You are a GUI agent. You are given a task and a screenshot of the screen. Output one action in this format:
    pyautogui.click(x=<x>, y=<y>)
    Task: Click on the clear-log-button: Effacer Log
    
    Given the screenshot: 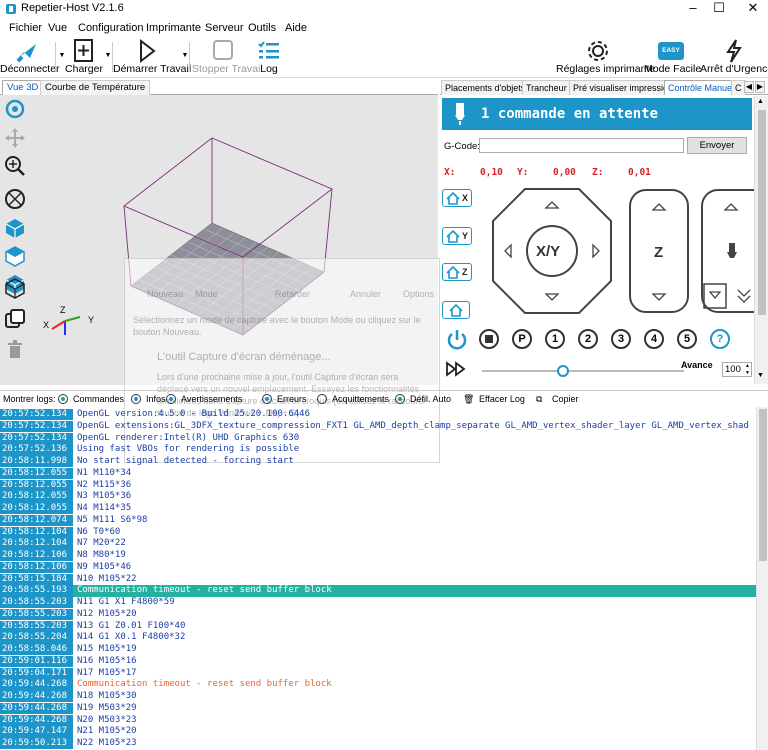 What is the action you would take?
    pyautogui.click(x=502, y=399)
    